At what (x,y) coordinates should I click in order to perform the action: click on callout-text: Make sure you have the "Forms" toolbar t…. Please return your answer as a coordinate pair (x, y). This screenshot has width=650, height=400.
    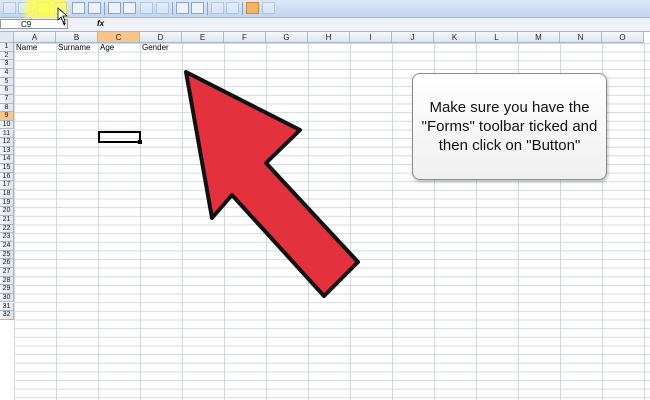
    Looking at the image, I should click on (509, 126).